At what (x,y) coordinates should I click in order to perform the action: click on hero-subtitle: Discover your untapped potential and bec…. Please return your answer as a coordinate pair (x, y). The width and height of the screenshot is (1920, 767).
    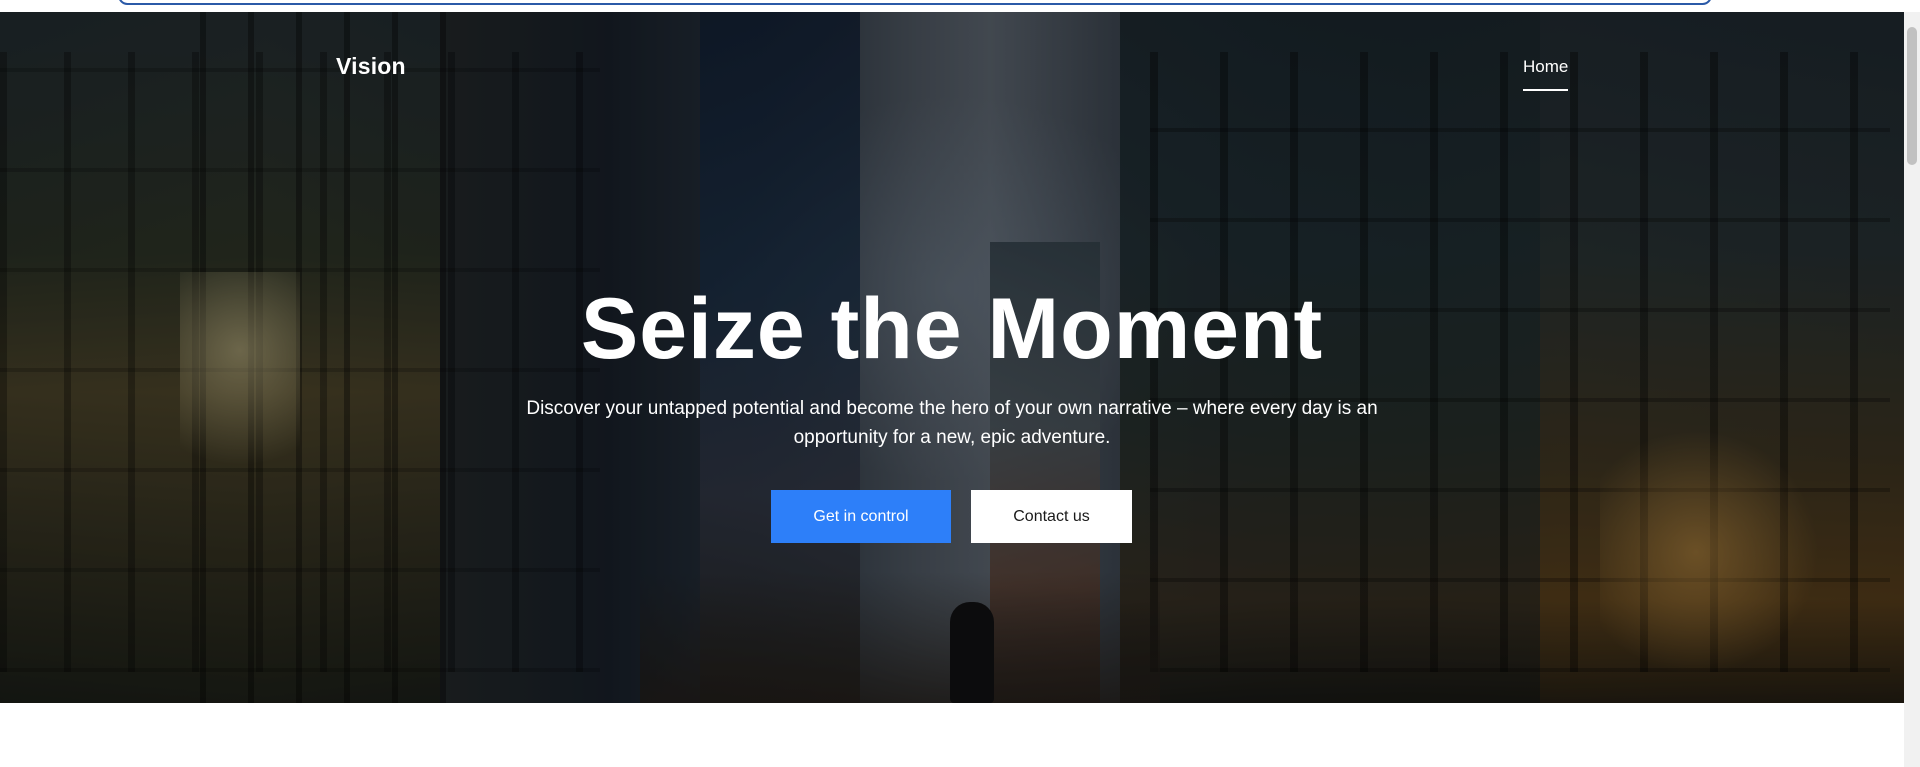
    Looking at the image, I should click on (952, 423).